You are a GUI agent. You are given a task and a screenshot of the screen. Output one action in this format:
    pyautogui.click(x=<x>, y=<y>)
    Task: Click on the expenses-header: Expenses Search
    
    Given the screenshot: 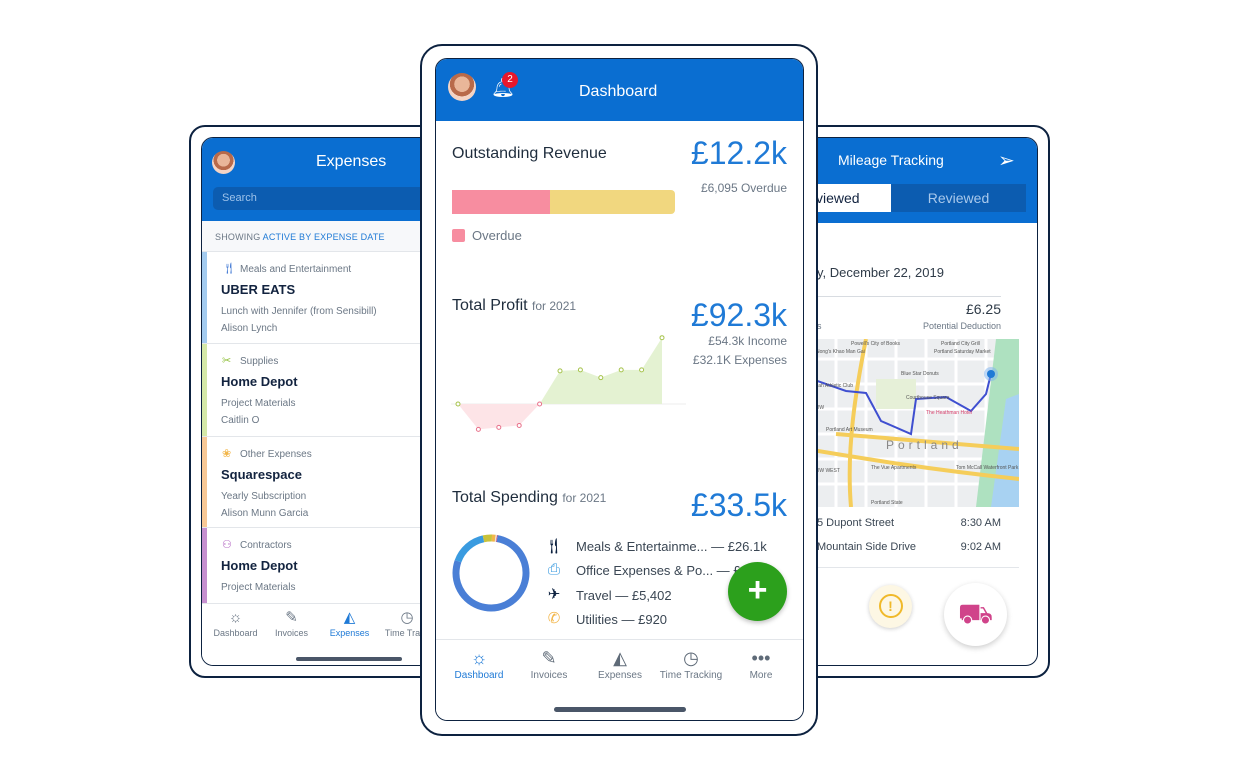 What is the action you would take?
    pyautogui.click(x=321, y=179)
    